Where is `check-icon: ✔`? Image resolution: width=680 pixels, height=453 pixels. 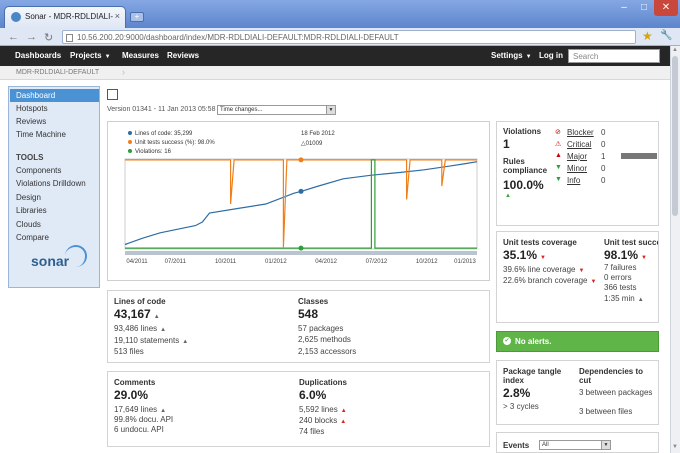
check-icon: ✔ is located at coordinates (507, 341).